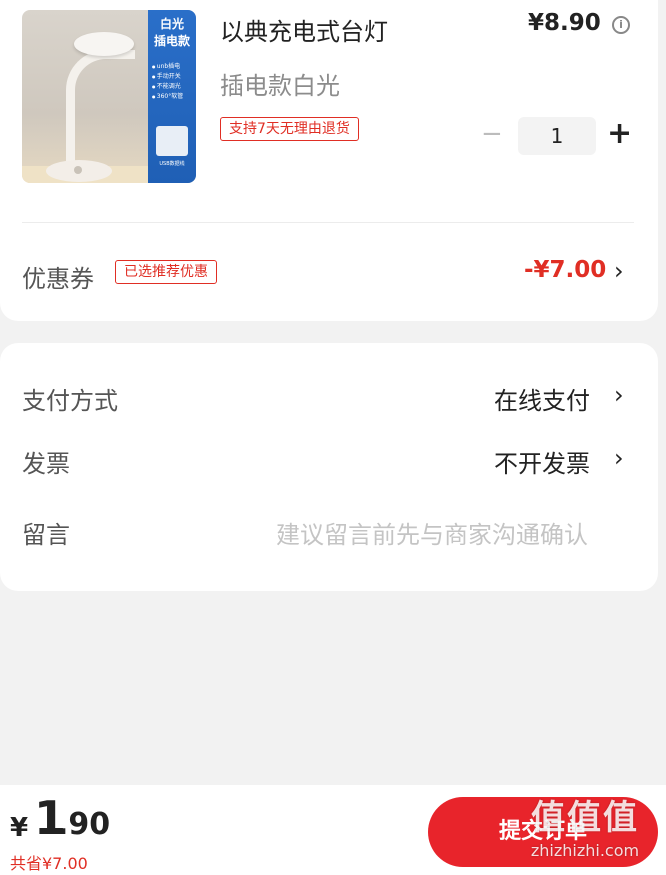 The image size is (666, 875). What do you see at coordinates (304, 29) in the screenshot?
I see `product-title: 以典充电式台灯` at bounding box center [304, 29].